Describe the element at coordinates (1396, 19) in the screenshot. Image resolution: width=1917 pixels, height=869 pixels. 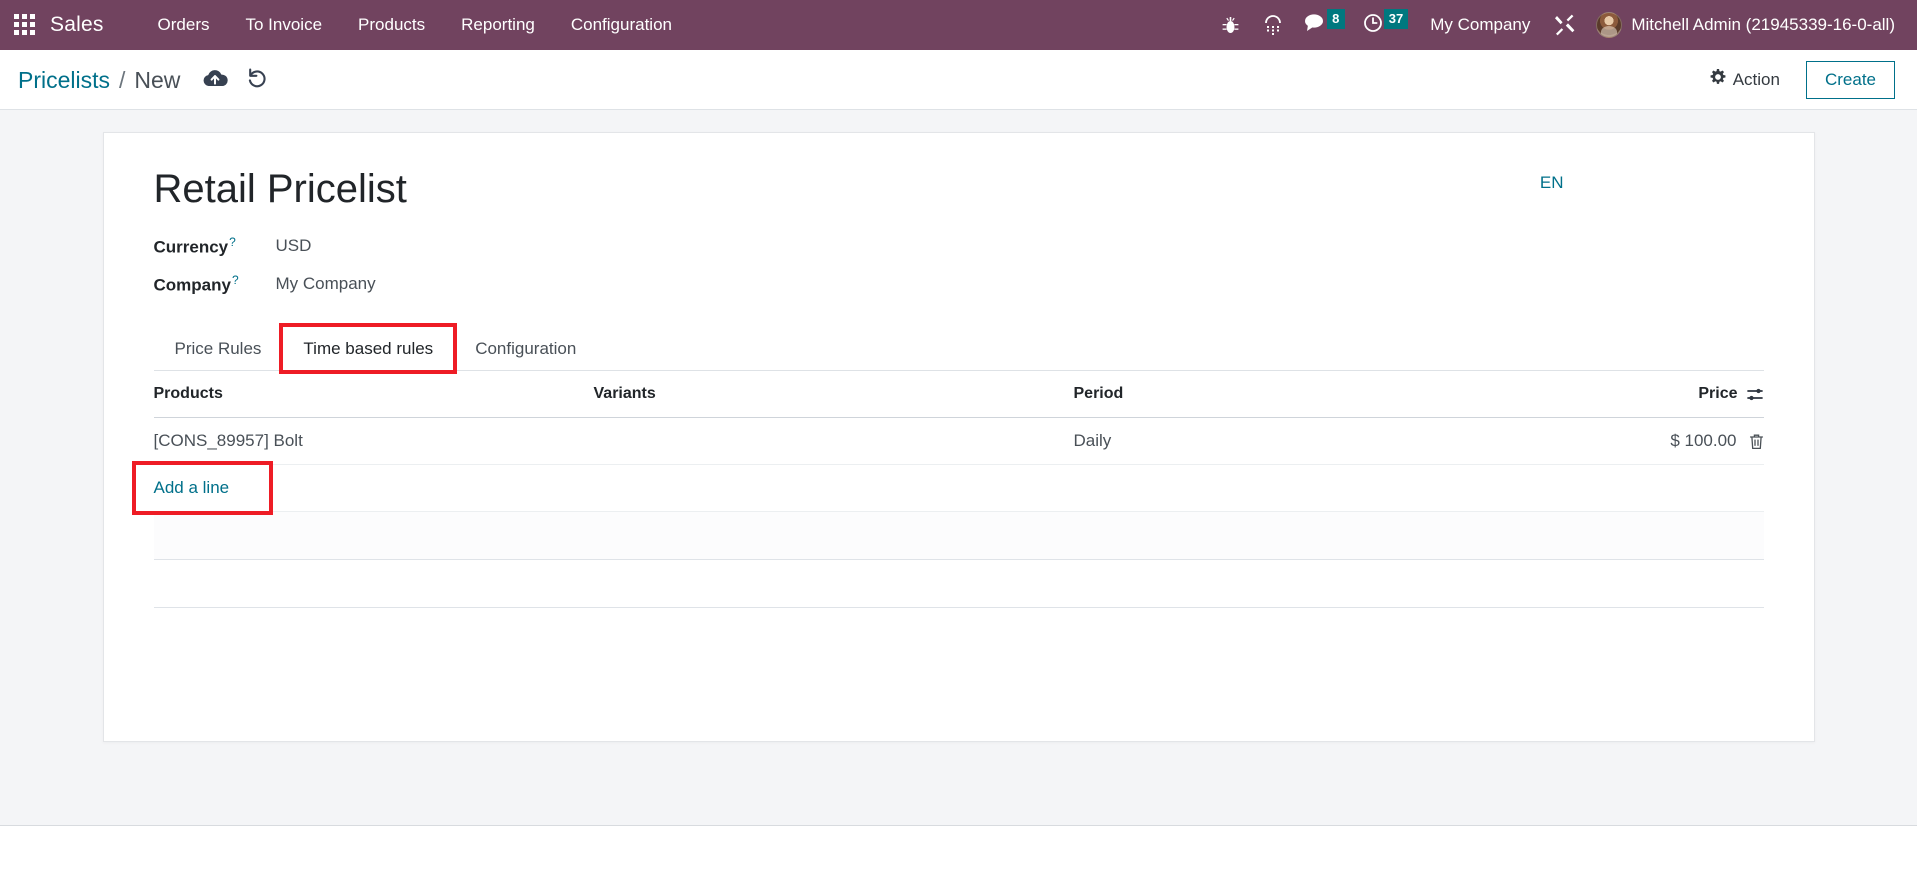
I see `activities-badge-count: 37` at that location.